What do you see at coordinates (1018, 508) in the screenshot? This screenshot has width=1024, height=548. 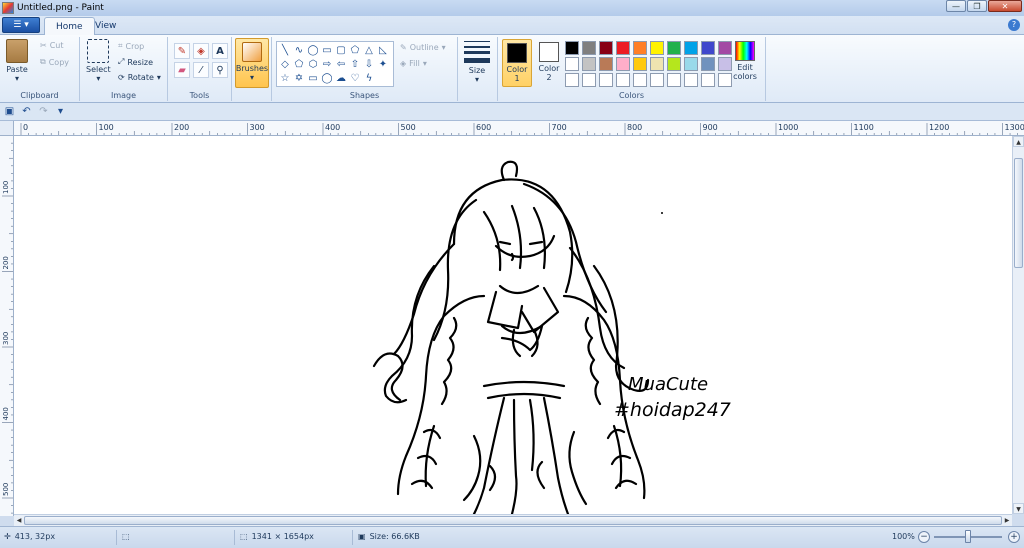 I see `scroll-down-icon: ▼` at bounding box center [1018, 508].